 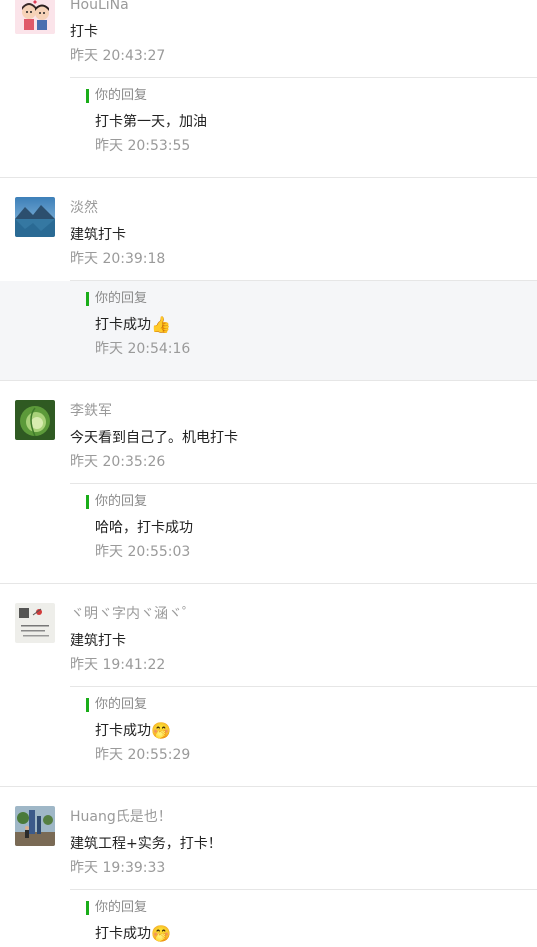 I want to click on reply-content: 打卡成功👍, so click(x=133, y=325).